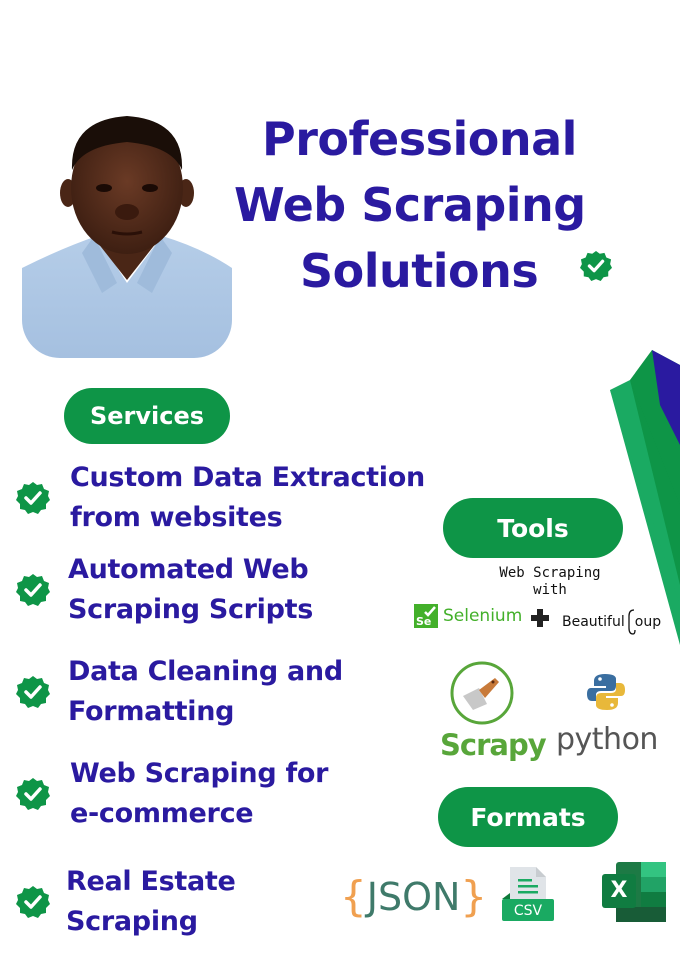  Describe the element at coordinates (126, 902) in the screenshot. I see `service-item: Real Estate Scraping` at that location.